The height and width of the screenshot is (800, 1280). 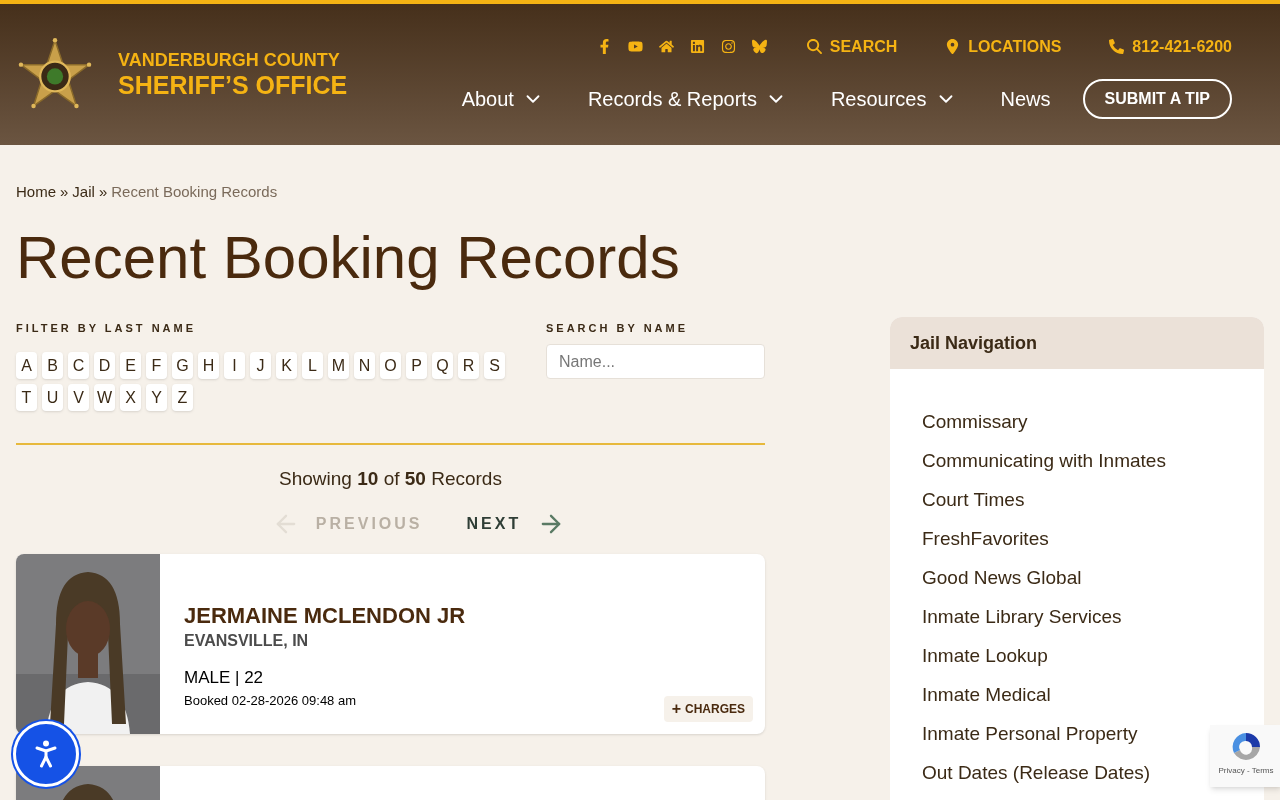 What do you see at coordinates (953, 46) in the screenshot?
I see `map-pin-icon` at bounding box center [953, 46].